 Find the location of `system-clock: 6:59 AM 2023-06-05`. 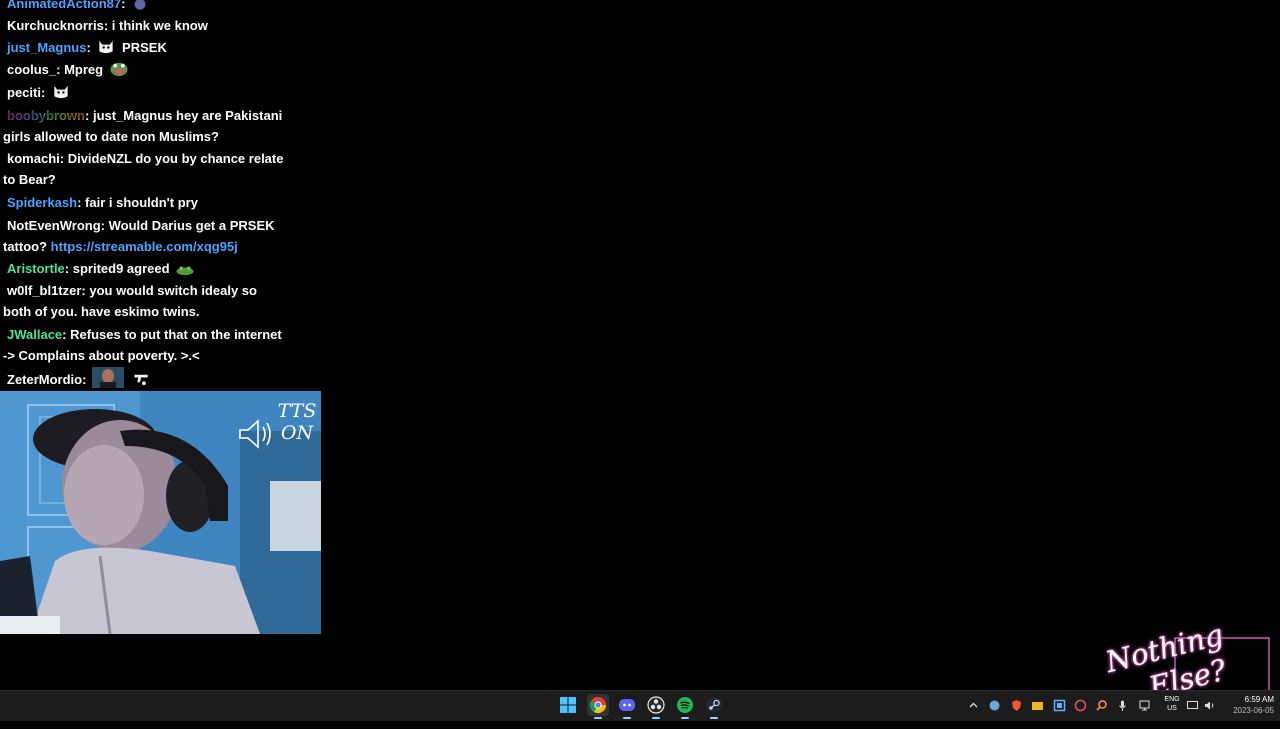

system-clock: 6:59 AM 2023-06-05 is located at coordinates (1248, 705).